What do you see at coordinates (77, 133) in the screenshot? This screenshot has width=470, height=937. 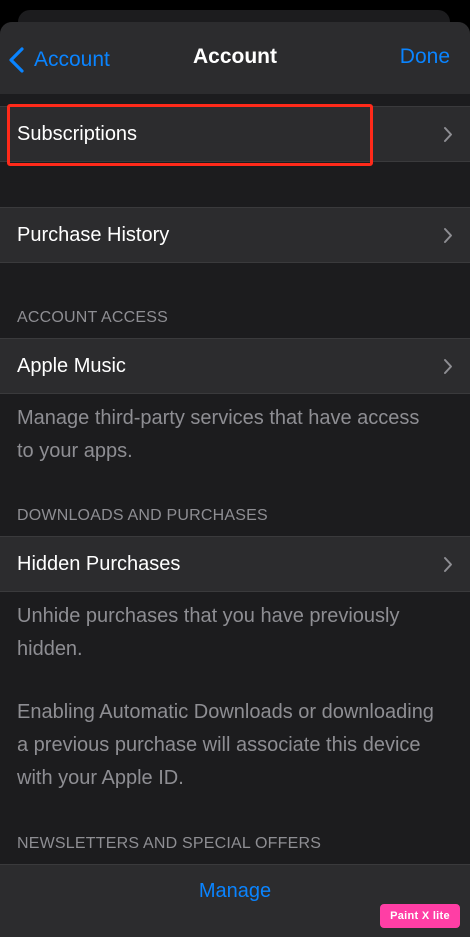 I see `subscriptions-label: Subscriptions` at bounding box center [77, 133].